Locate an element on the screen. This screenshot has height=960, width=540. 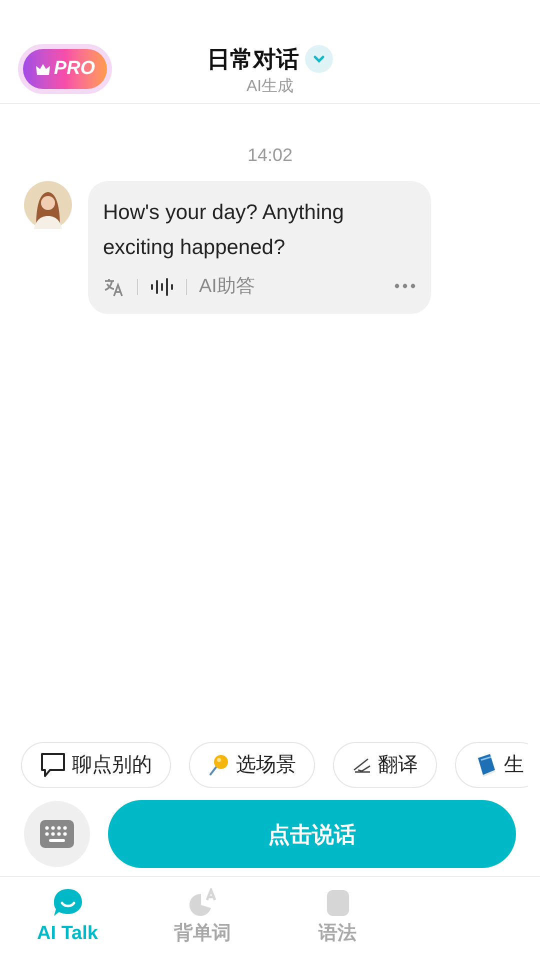
tab: 语法 is located at coordinates (337, 918).